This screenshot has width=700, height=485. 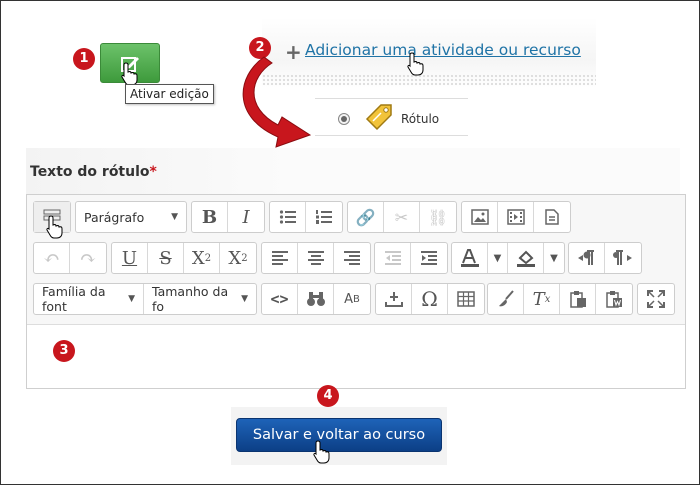 I want to click on binoculars-icon, so click(x=315, y=299).